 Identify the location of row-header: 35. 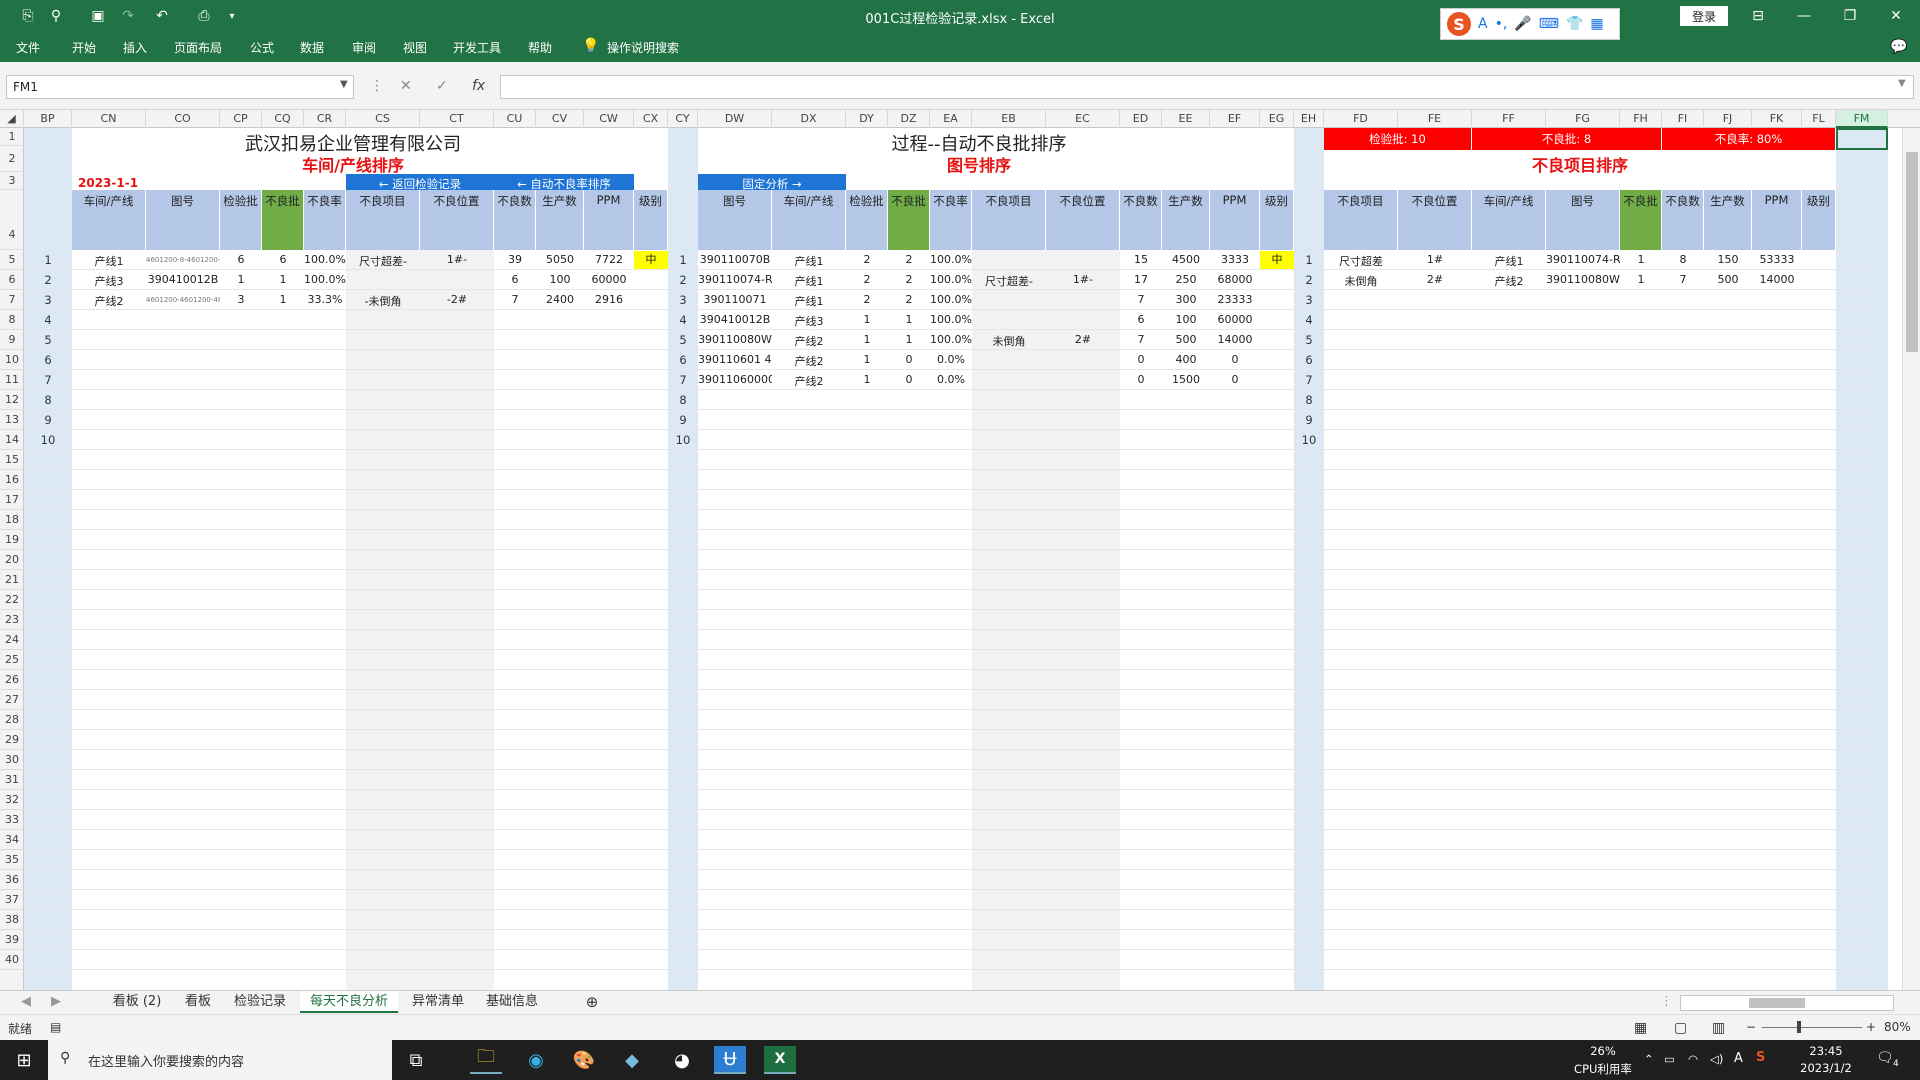
(12, 860).